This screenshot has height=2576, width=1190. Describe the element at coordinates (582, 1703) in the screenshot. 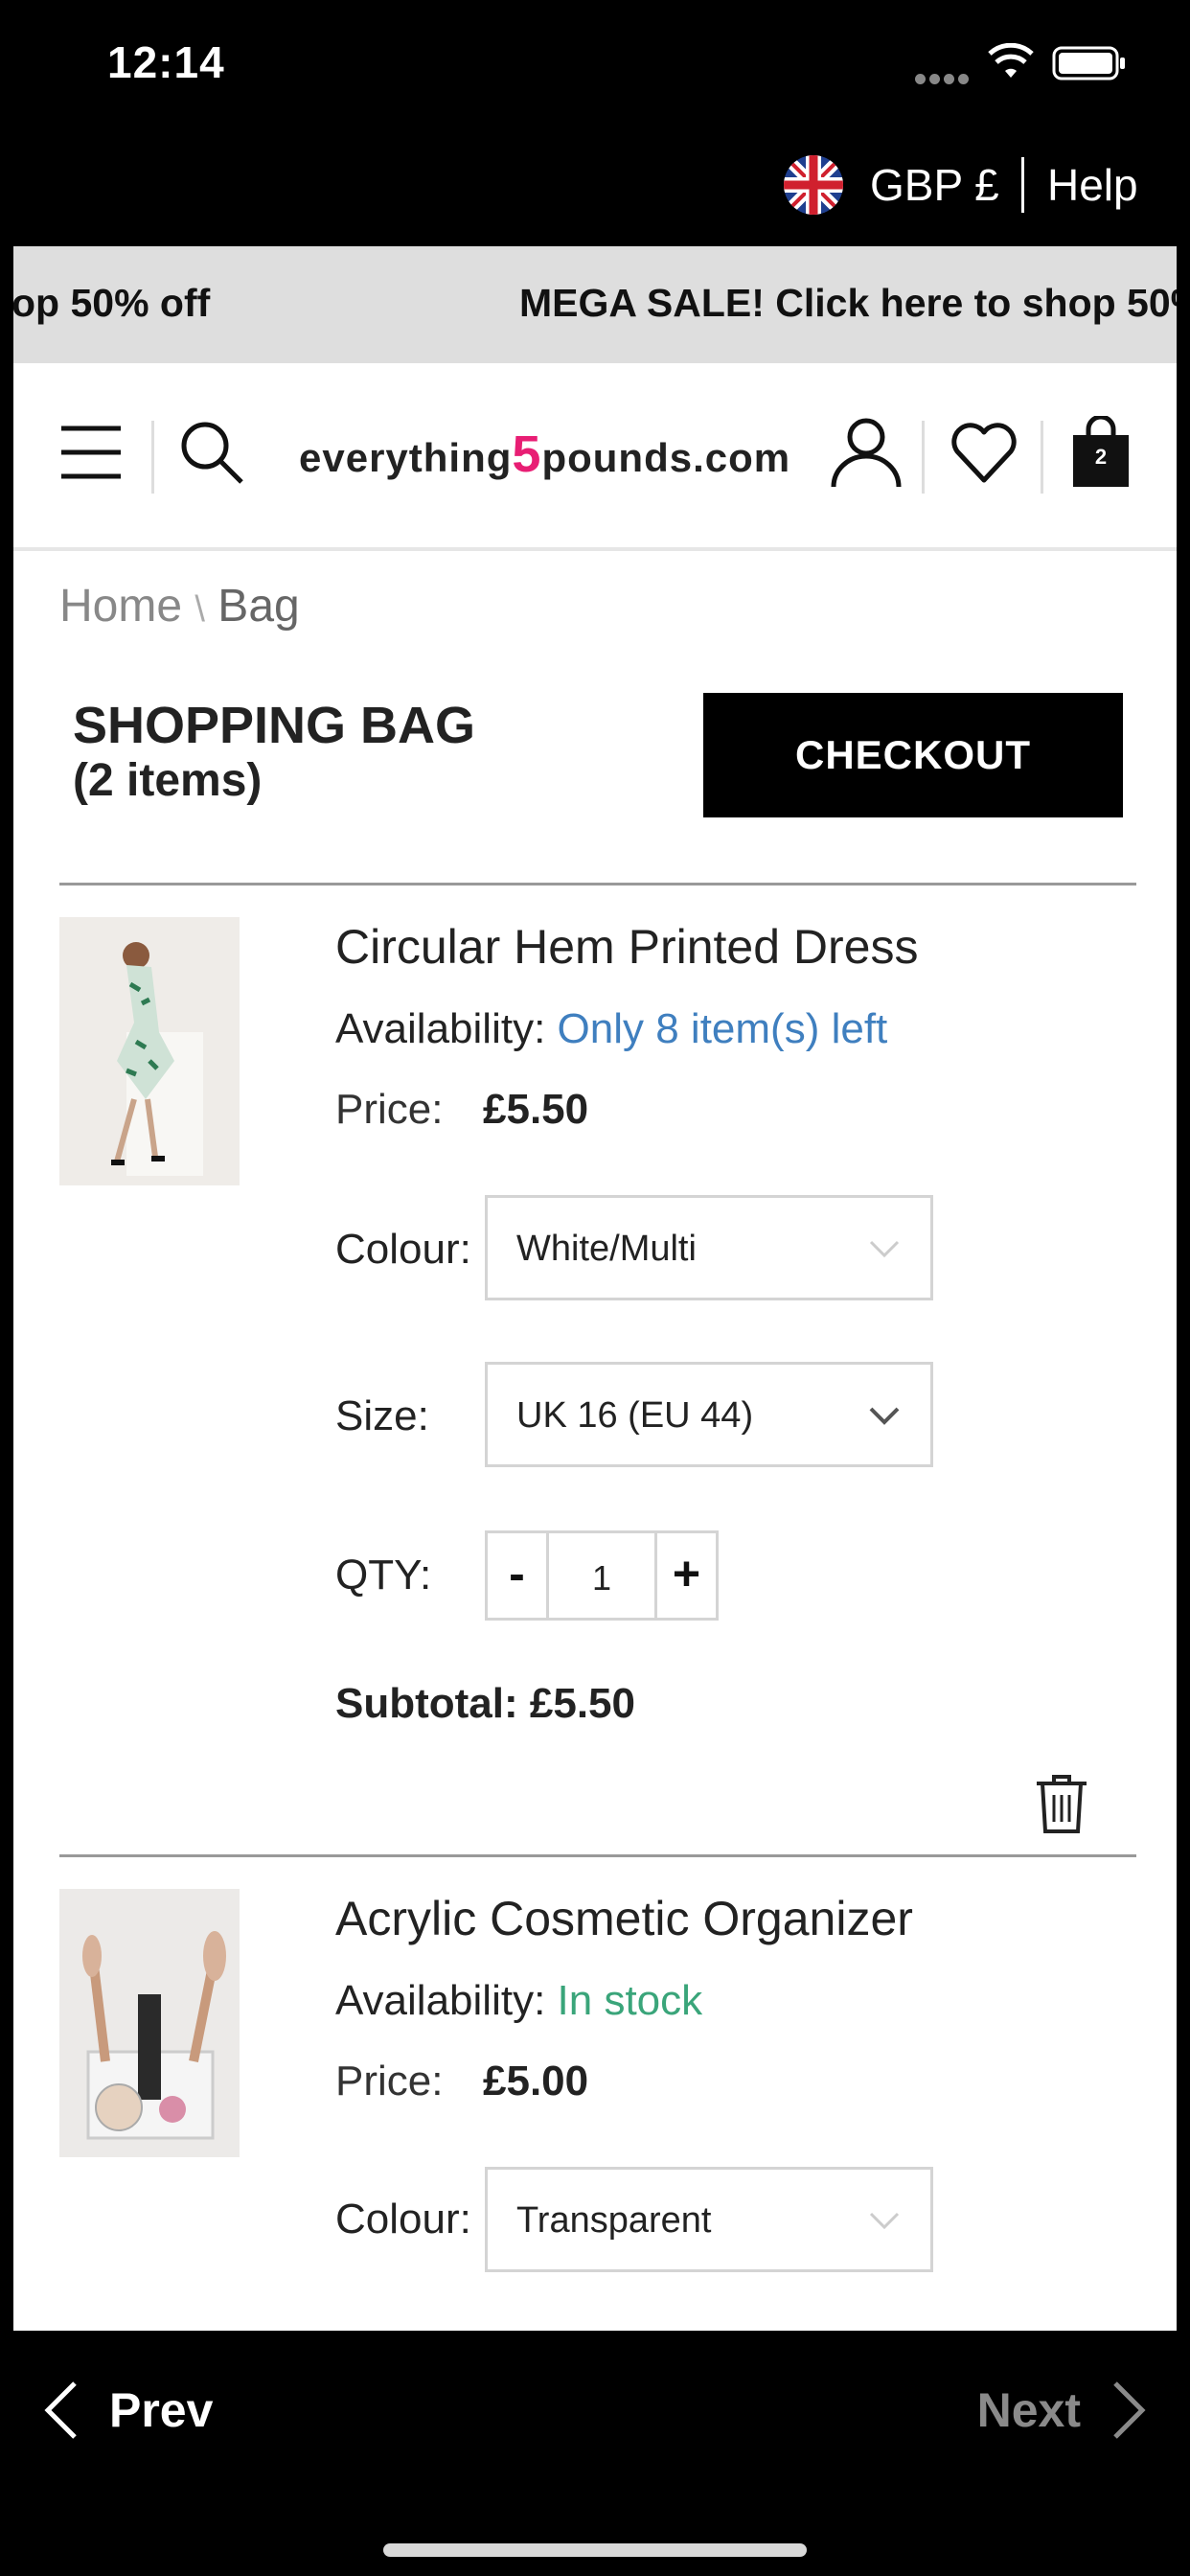

I see `subtotal-value: £5.50` at that location.